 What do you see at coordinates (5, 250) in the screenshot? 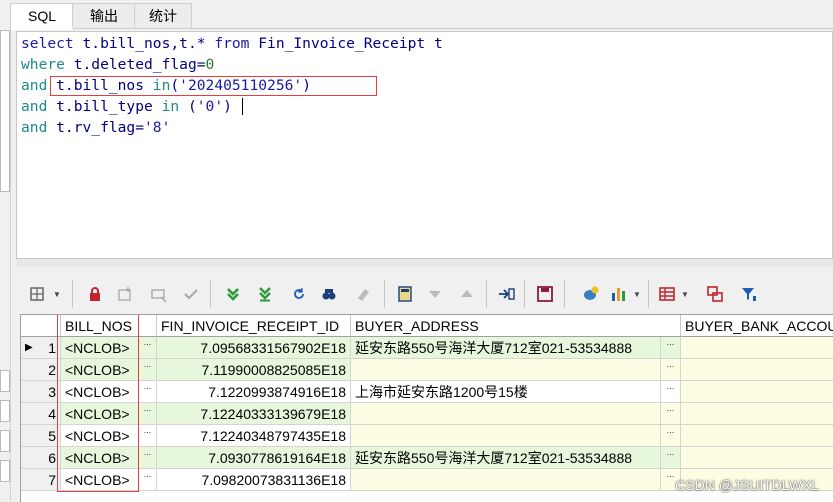
I see `left-panel-strip` at bounding box center [5, 250].